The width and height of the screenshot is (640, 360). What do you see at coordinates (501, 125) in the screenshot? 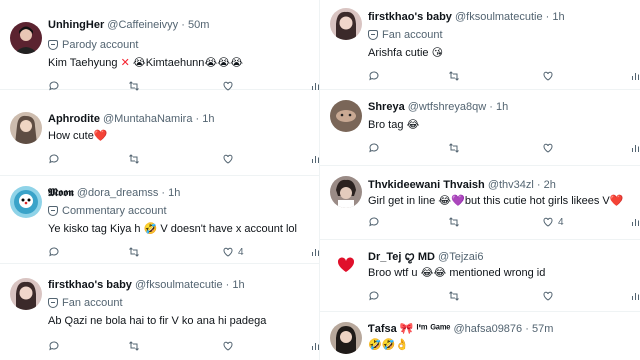
I see `tweet-text: Bro tag 😂` at bounding box center [501, 125].